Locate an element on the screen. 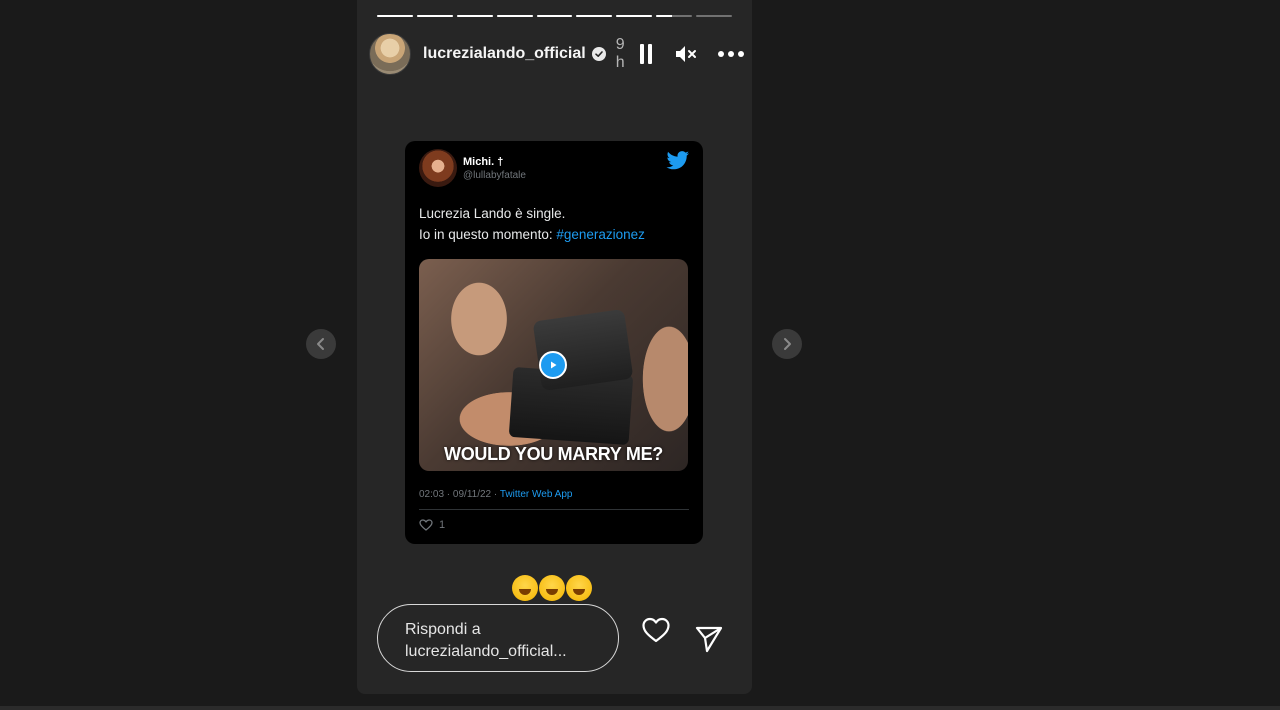  tweet-video: WOULD YOU MARRY ME? is located at coordinates (553, 365).